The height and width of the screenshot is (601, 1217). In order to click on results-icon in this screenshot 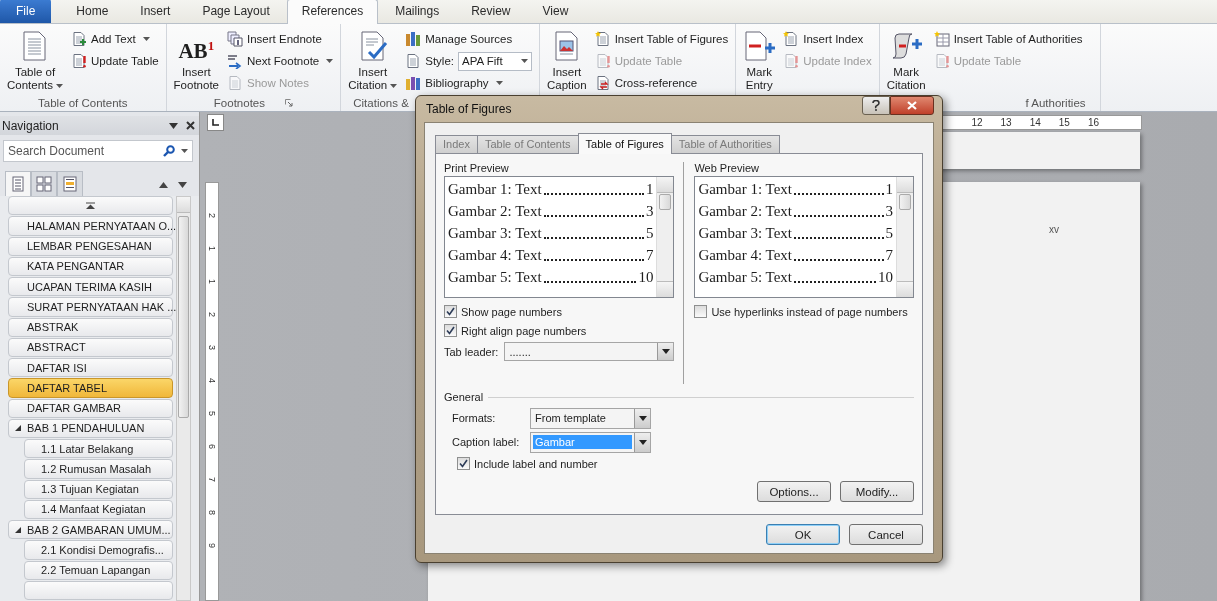, I will do `click(70, 184)`.